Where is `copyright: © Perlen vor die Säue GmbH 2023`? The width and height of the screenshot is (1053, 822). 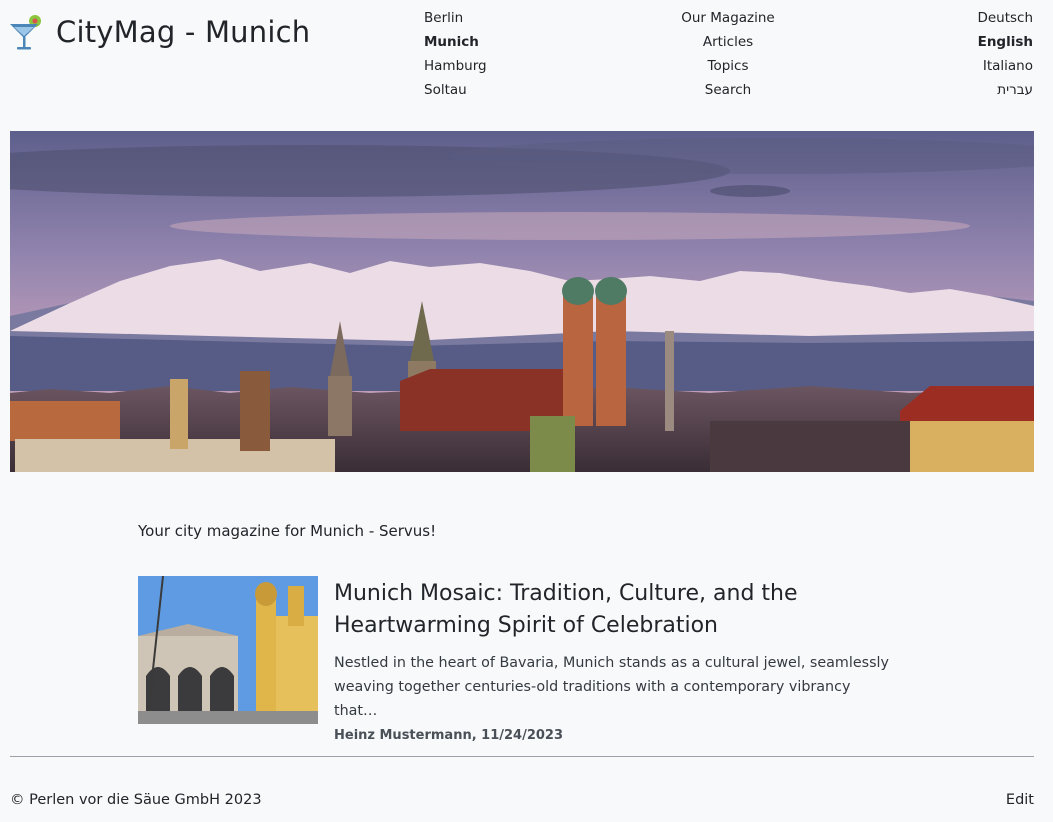 copyright: © Perlen vor die Säue GmbH 2023 is located at coordinates (136, 800).